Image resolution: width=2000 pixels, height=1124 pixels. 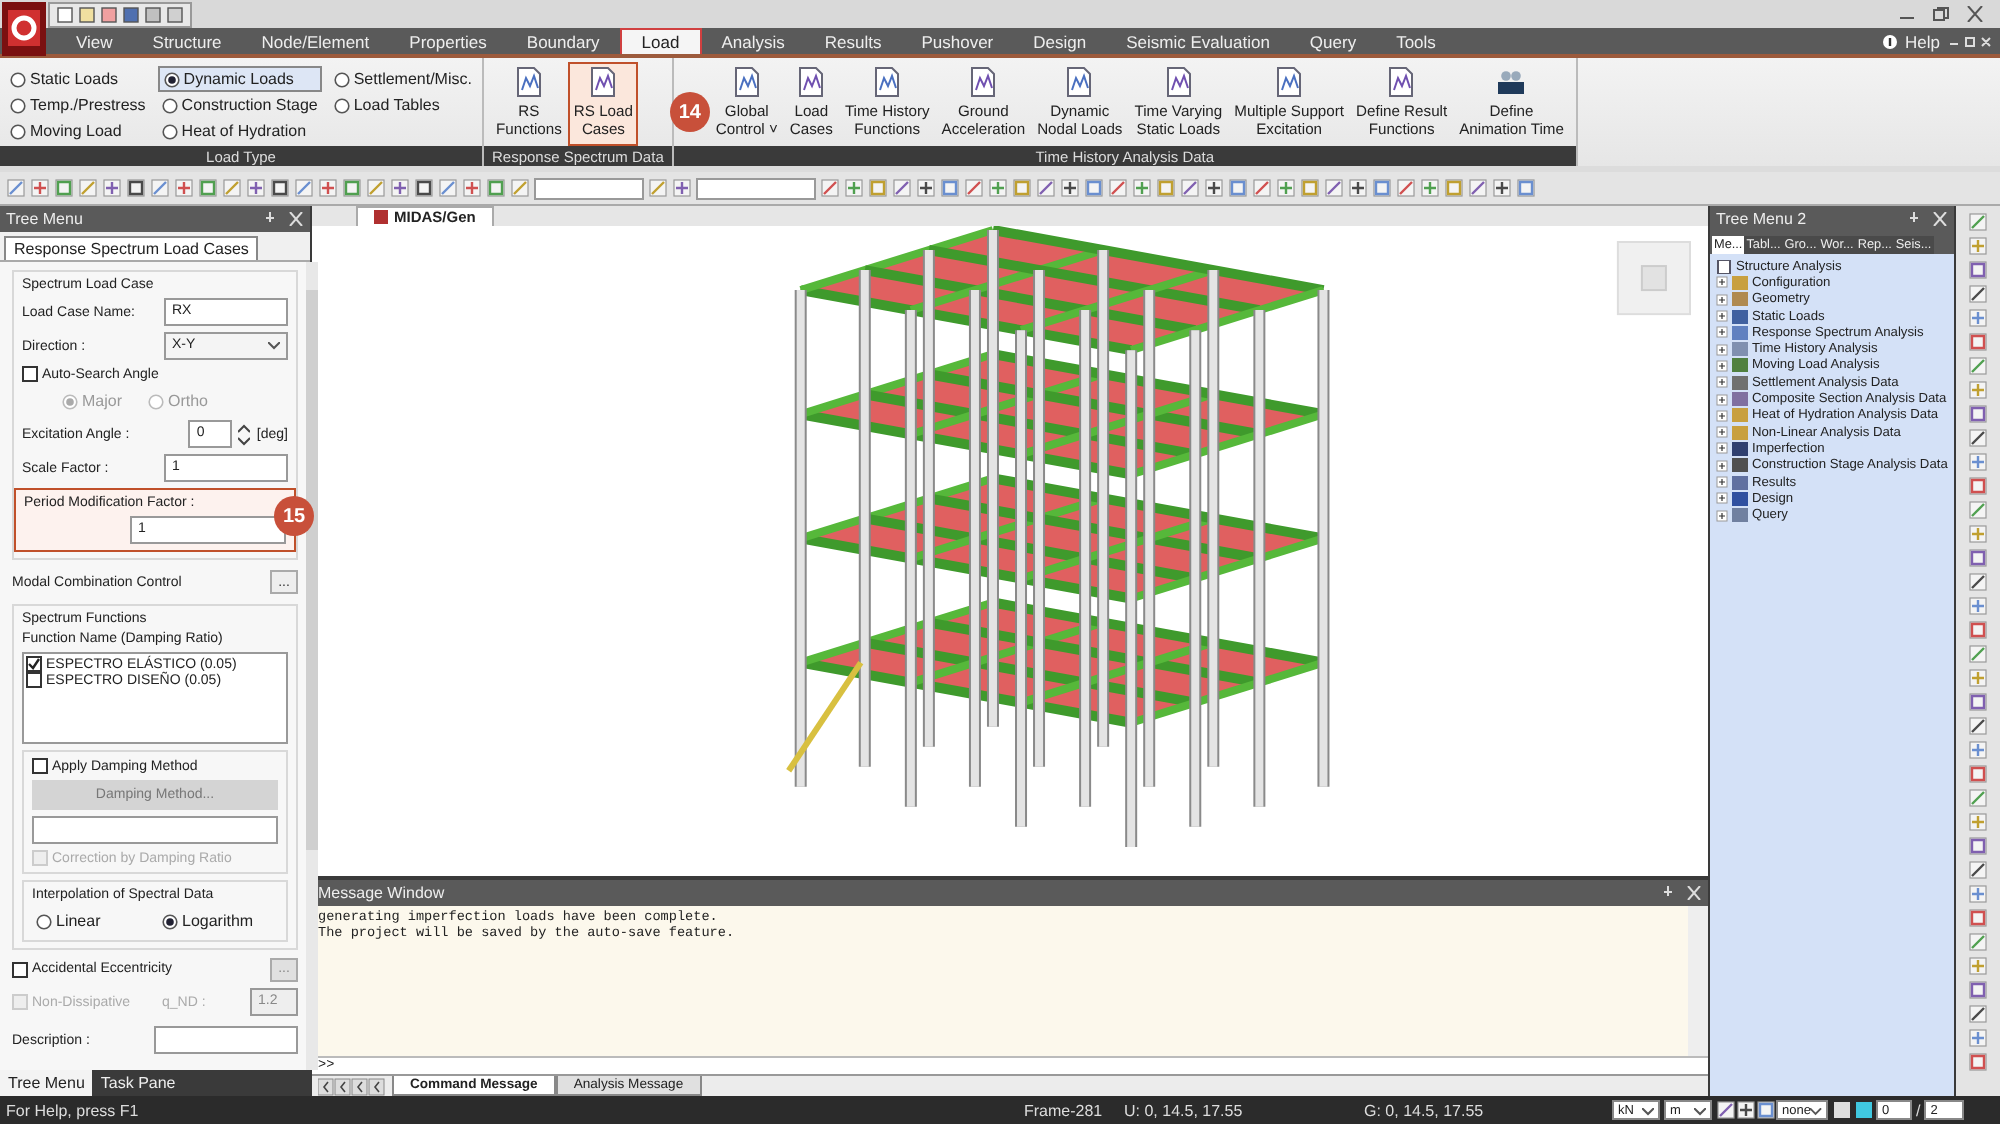 I want to click on load-type-option: Load Tables, so click(x=402, y=105).